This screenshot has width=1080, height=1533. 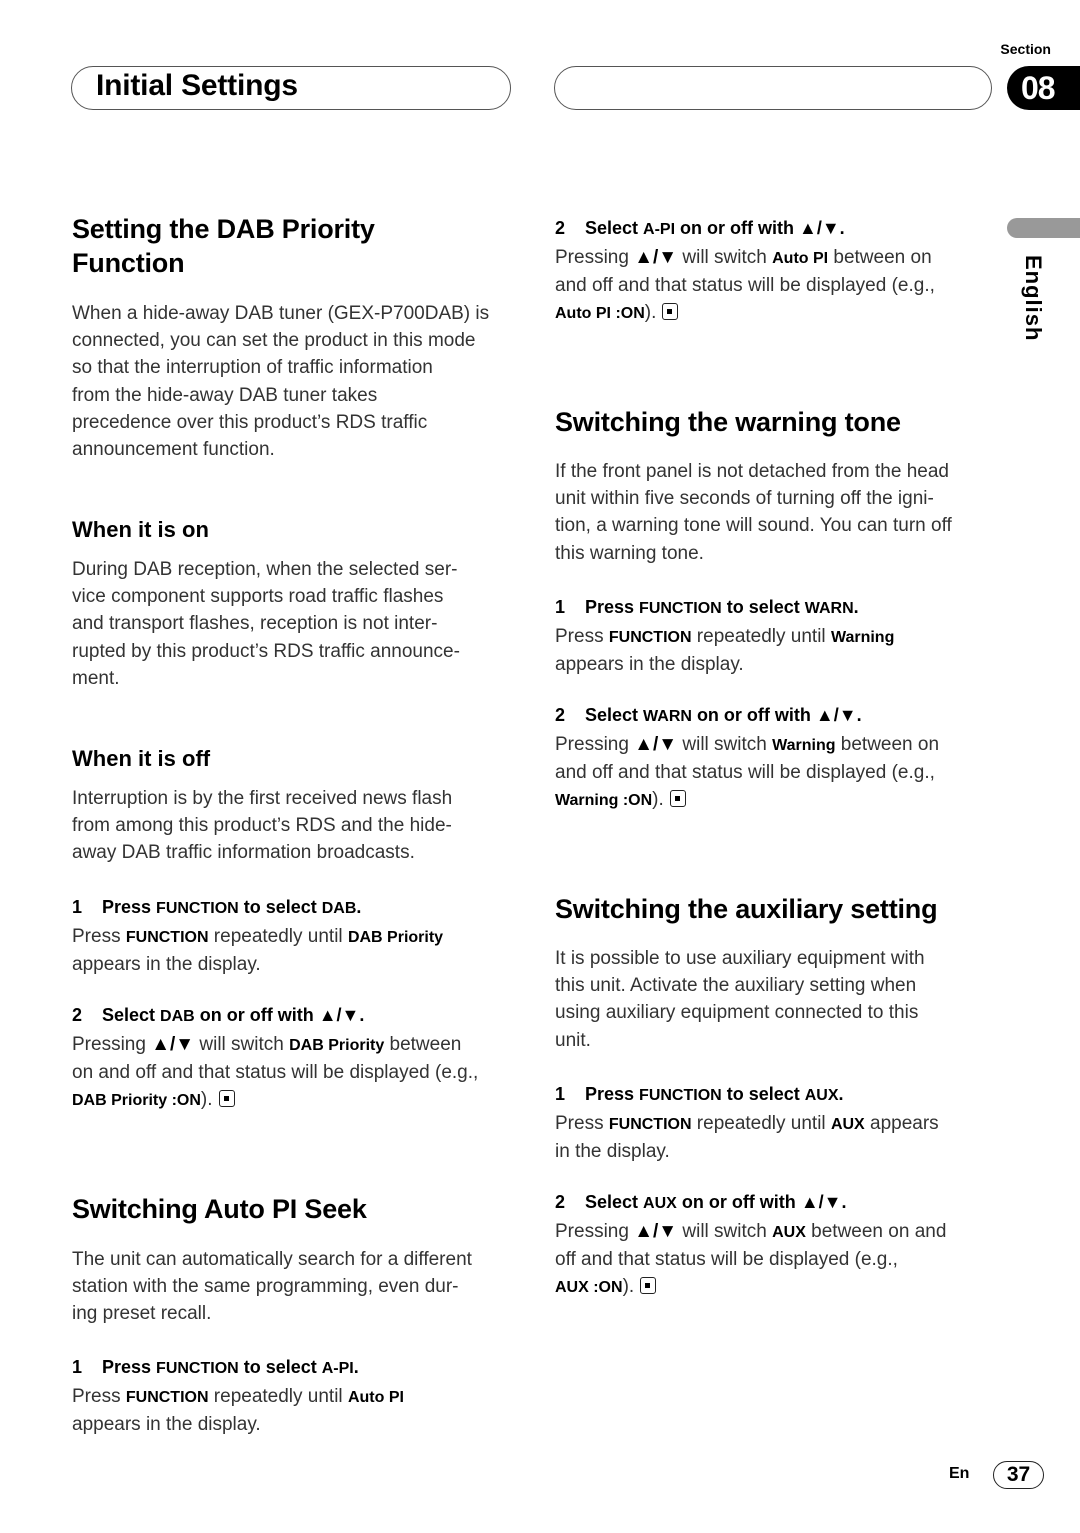 I want to click on section-number-tab: 08, so click(x=1043, y=88).